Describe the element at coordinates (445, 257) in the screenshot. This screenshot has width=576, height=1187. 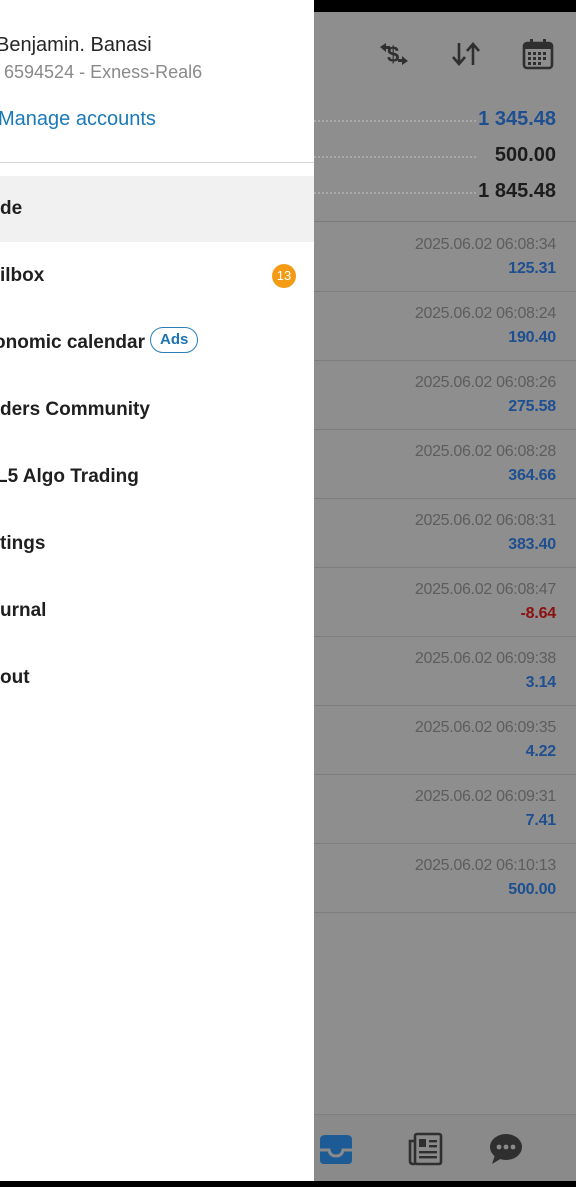
I see `deal-row: 2025.06.02 06:08:34 125.31` at that location.